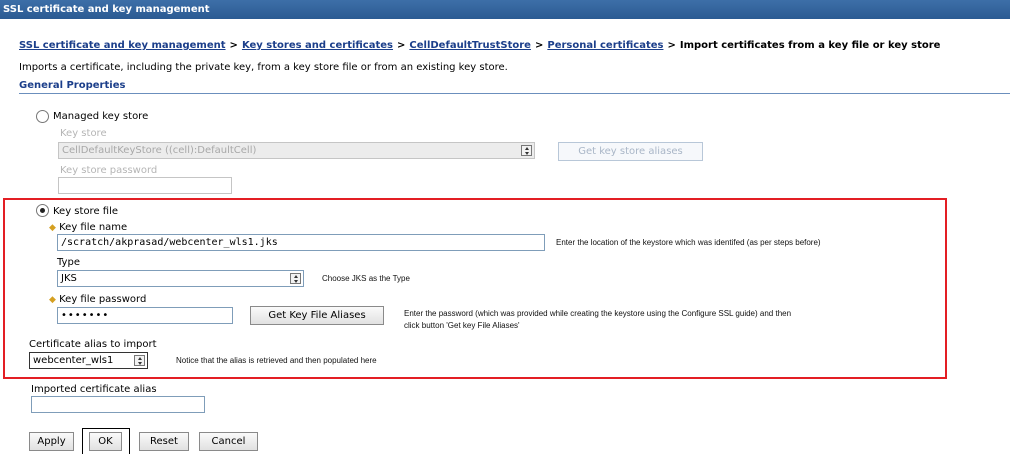  What do you see at coordinates (94, 389) in the screenshot?
I see `imported-alias-label: Imported certificate alias` at bounding box center [94, 389].